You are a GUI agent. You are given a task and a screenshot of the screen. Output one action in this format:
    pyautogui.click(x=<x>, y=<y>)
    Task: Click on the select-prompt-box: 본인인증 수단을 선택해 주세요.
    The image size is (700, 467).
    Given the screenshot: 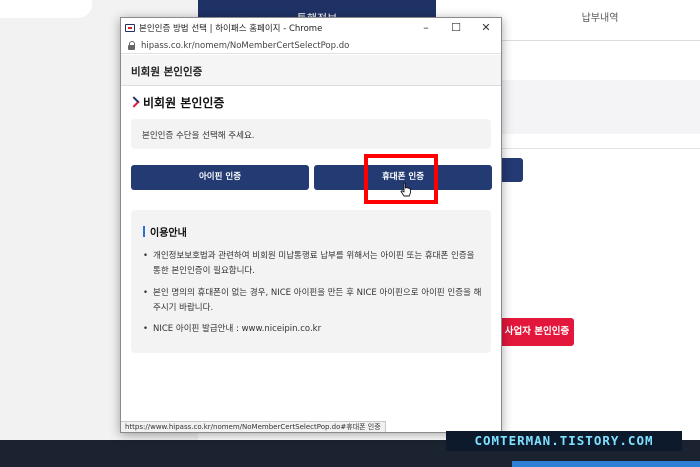 What is the action you would take?
    pyautogui.click(x=311, y=134)
    